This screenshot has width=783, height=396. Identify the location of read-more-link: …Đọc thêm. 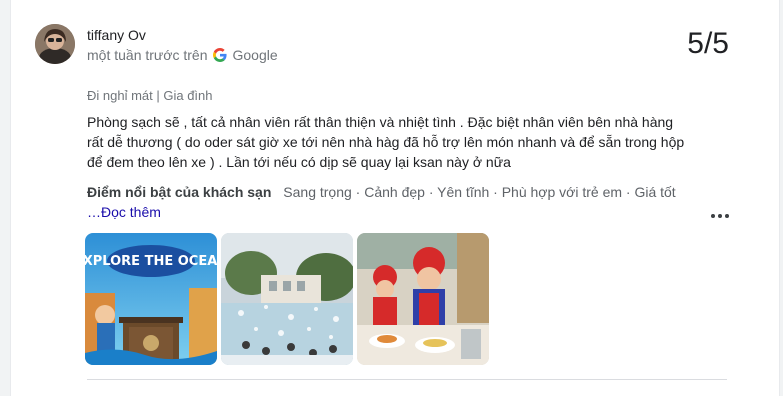
(124, 212).